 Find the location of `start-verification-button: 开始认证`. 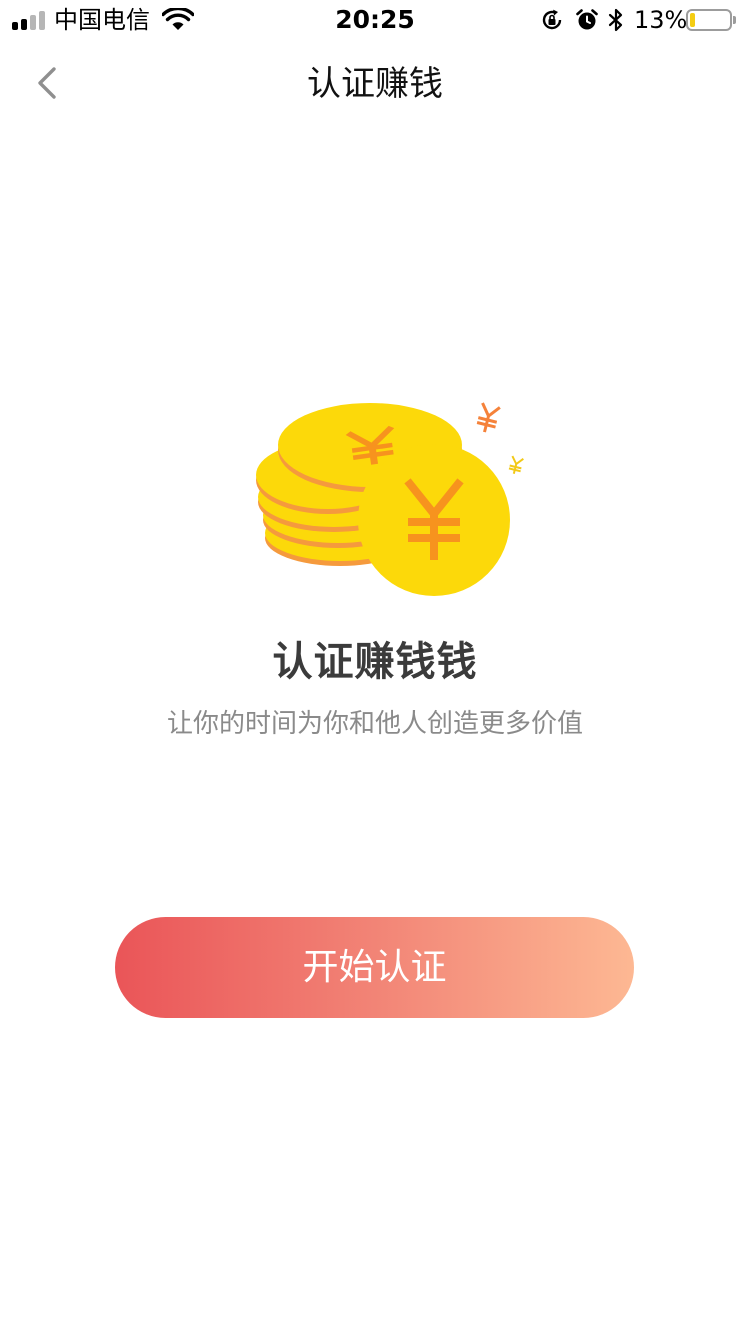

start-verification-button: 开始认证 is located at coordinates (374, 967).